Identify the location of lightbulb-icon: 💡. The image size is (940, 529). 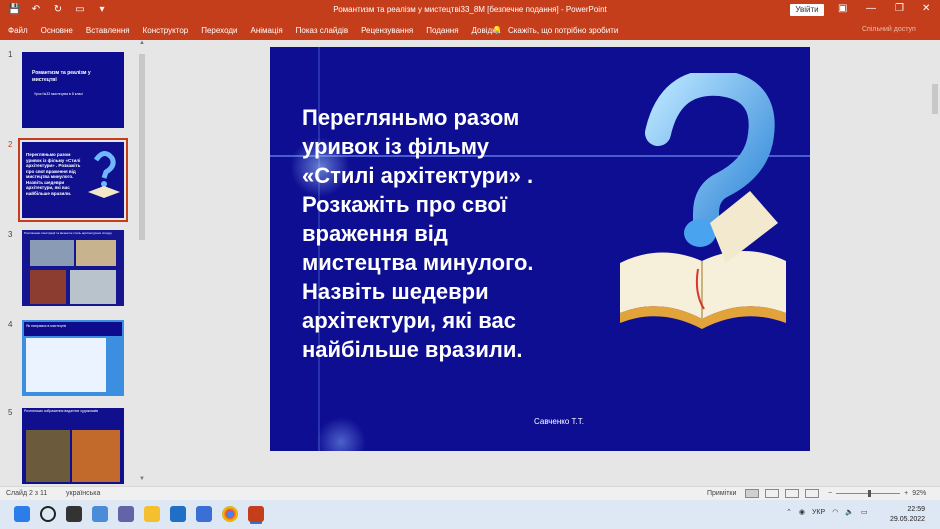
(497, 30).